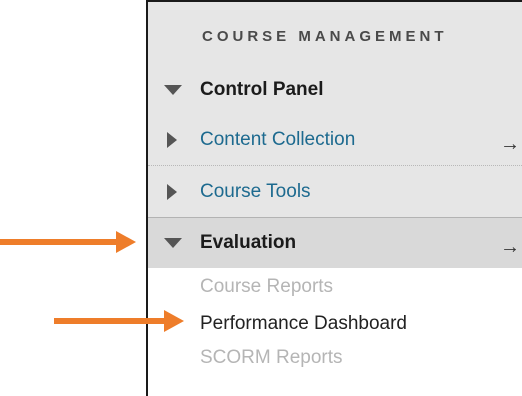 The image size is (522, 396). I want to click on menu-item-content-collection: Content Collection →, so click(335, 140).